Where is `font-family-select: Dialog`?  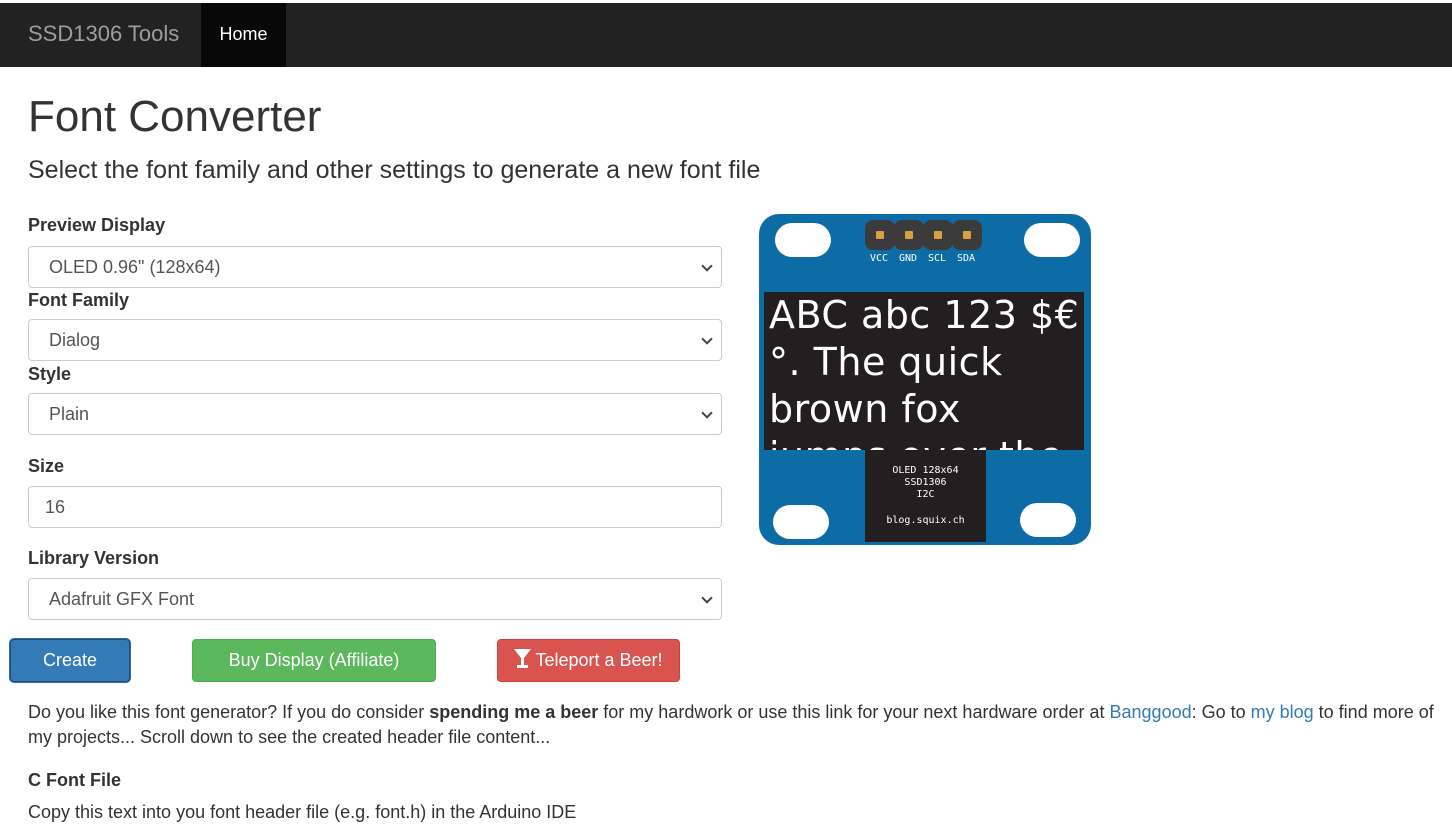 font-family-select: Dialog is located at coordinates (375, 340).